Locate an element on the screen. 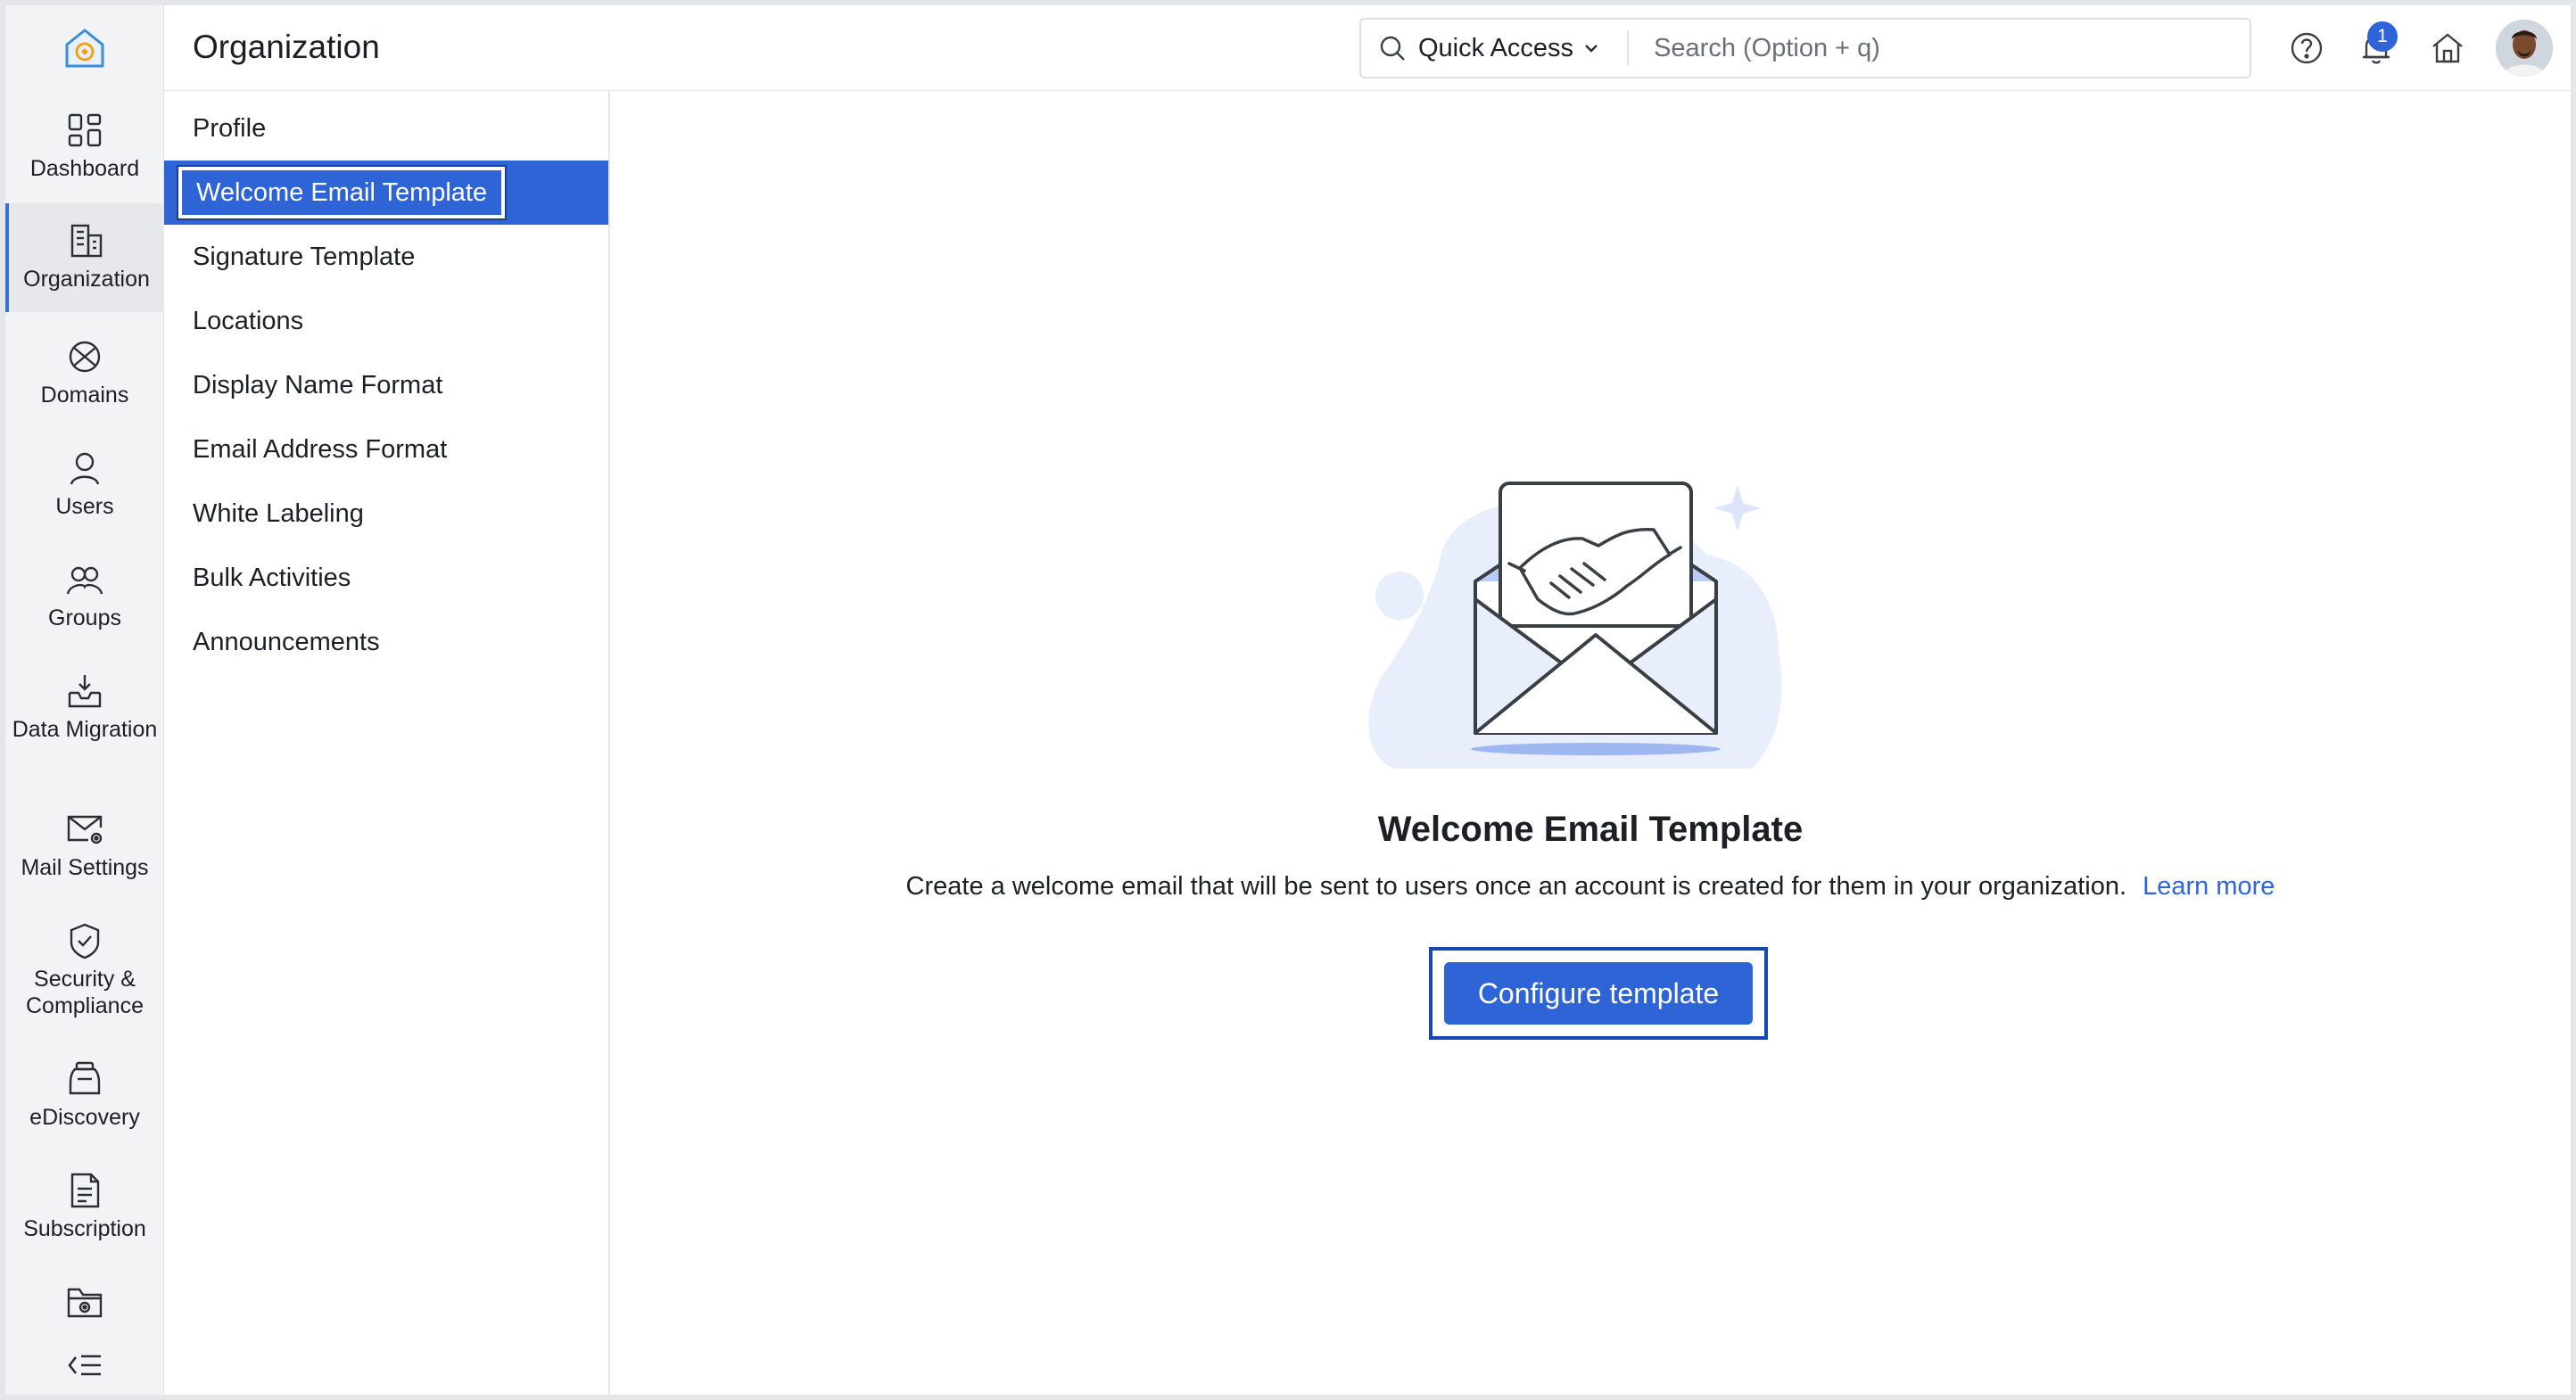  user-avatar-icon is located at coordinates (2525, 48).